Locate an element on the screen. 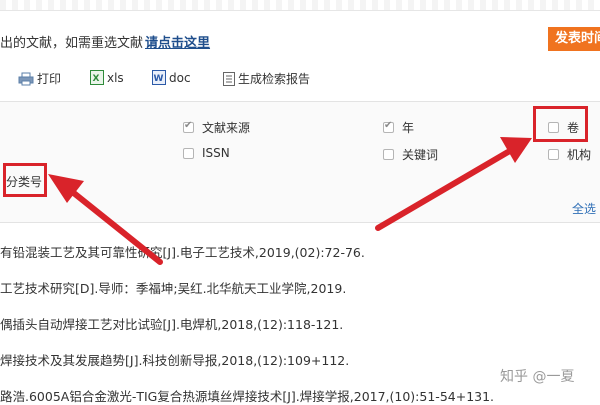 The width and height of the screenshot is (600, 405). watermark: 知乎 @一夏 is located at coordinates (537, 377).